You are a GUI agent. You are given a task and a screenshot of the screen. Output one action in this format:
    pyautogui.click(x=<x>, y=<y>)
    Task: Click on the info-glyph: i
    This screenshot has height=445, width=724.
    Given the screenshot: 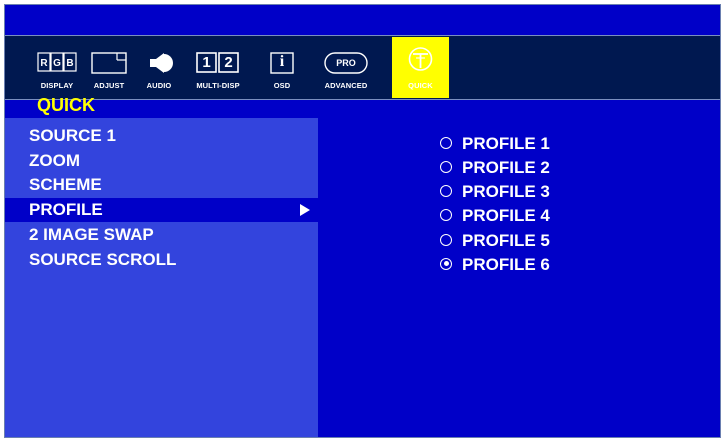 What is the action you would take?
    pyautogui.click(x=282, y=61)
    